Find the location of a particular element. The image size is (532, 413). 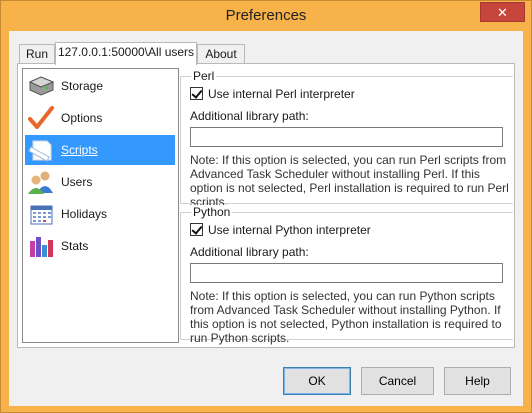

tab-about: About is located at coordinates (221, 54).